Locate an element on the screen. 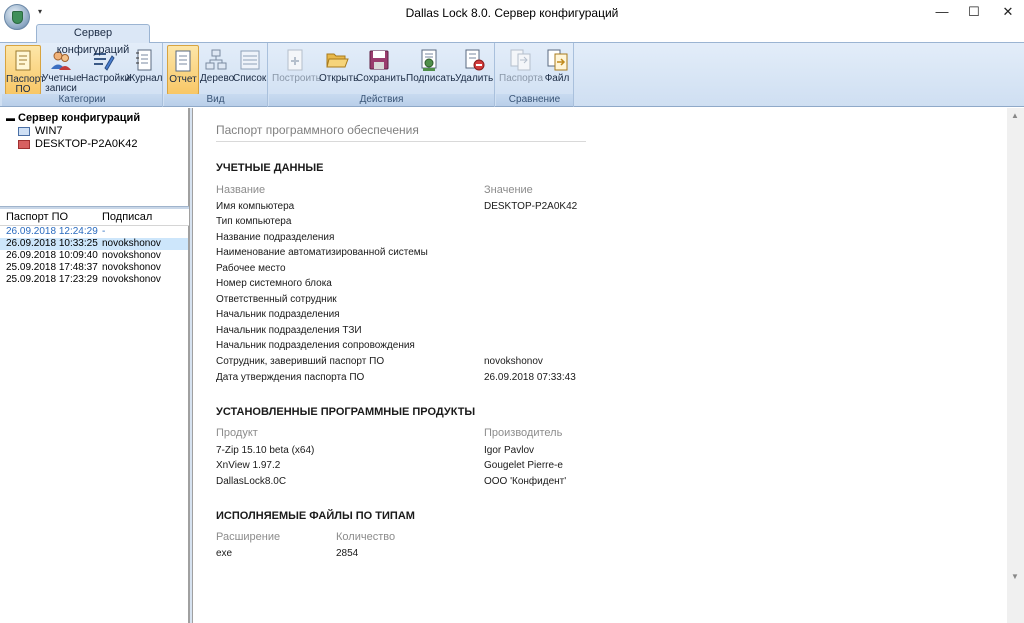  tree-item-win7: WIN7 is located at coordinates (40, 131).